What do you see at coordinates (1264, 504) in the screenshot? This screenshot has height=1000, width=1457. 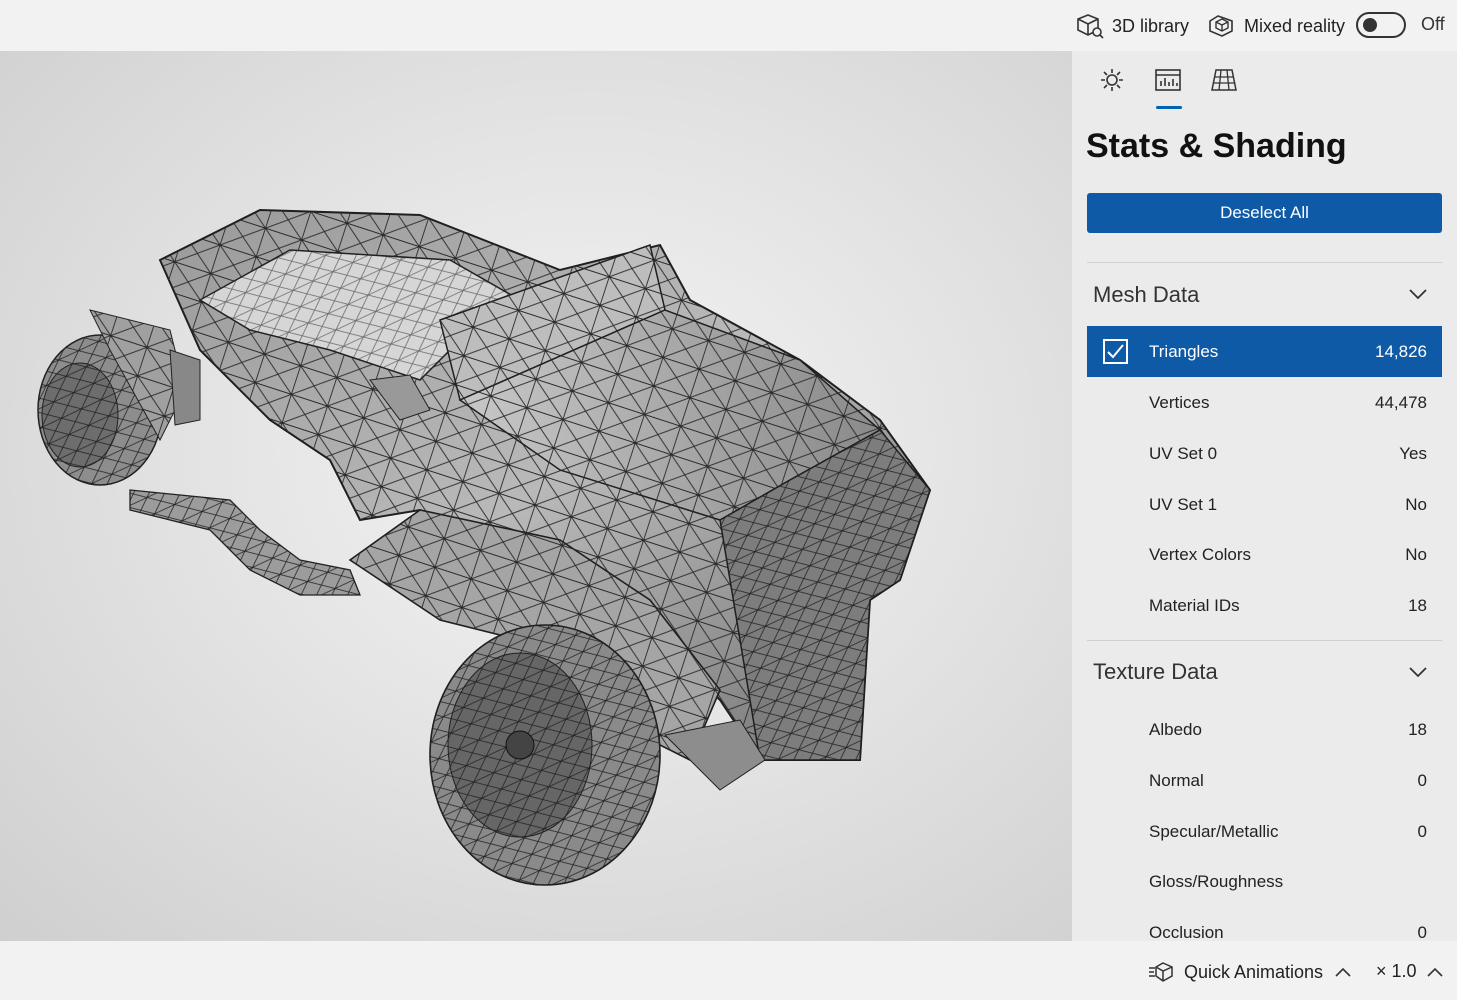 I see `mesh-row-uv-set-1: UV Set 1 No` at bounding box center [1264, 504].